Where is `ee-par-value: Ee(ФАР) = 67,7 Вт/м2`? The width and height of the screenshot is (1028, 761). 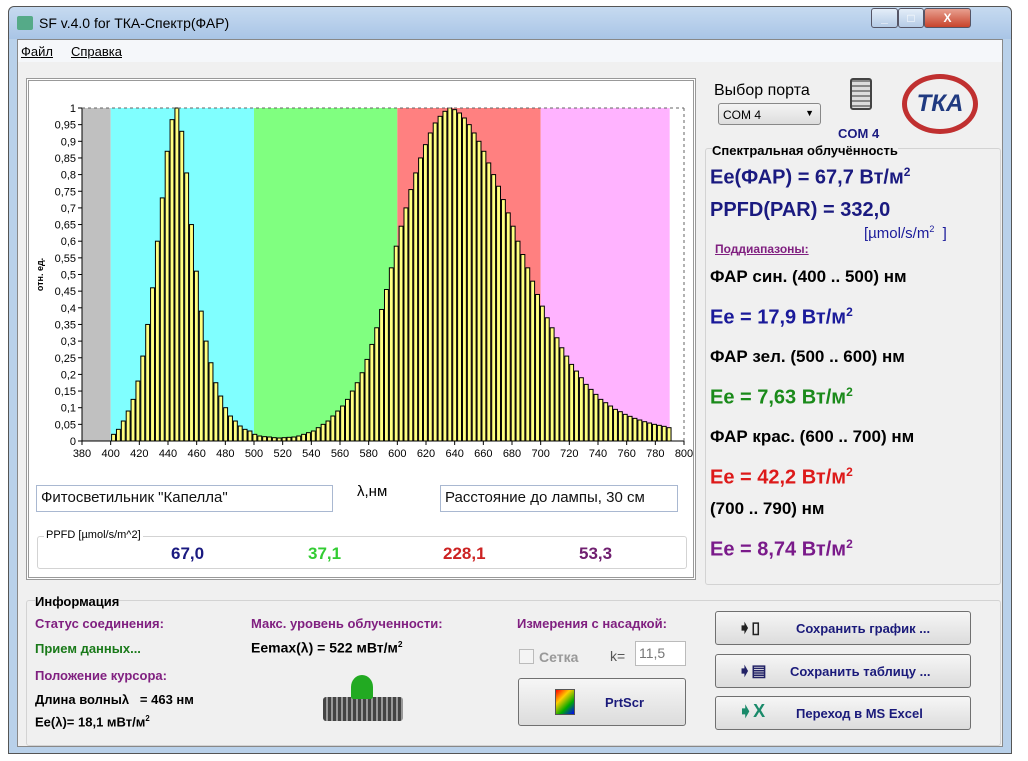 ee-par-value: Ee(ФАР) = 67,7 Вт/м2 is located at coordinates (810, 177).